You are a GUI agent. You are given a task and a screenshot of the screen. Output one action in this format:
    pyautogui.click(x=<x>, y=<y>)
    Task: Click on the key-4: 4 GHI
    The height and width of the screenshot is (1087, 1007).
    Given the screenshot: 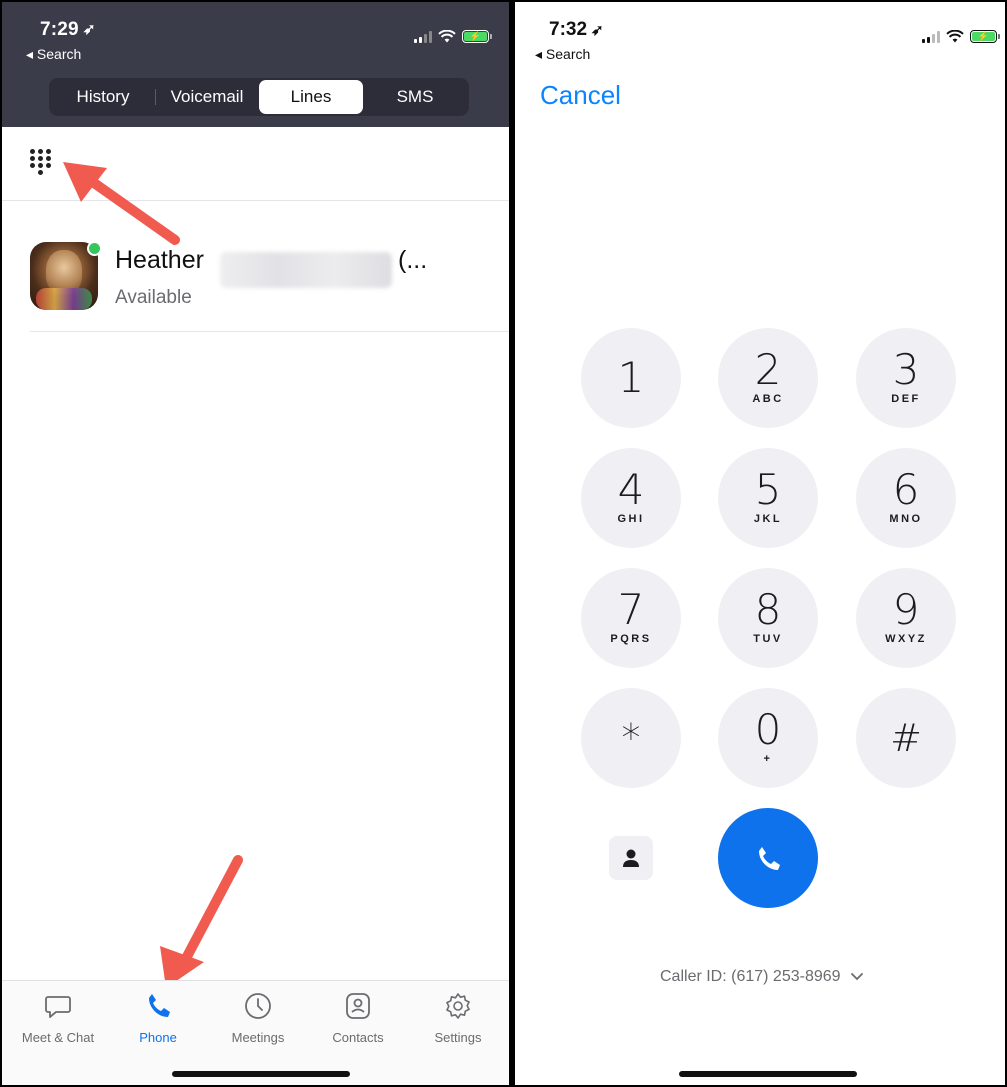 What is the action you would take?
    pyautogui.click(x=631, y=498)
    